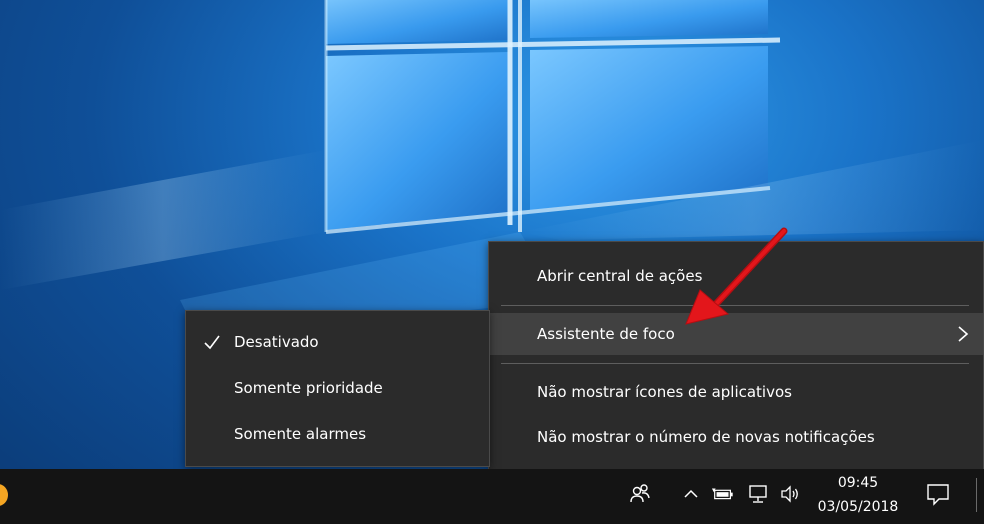 The image size is (984, 524). Describe the element at coordinates (664, 392) in the screenshot. I see `menu-item-label: Não mostrar ícones de aplicativos` at that location.